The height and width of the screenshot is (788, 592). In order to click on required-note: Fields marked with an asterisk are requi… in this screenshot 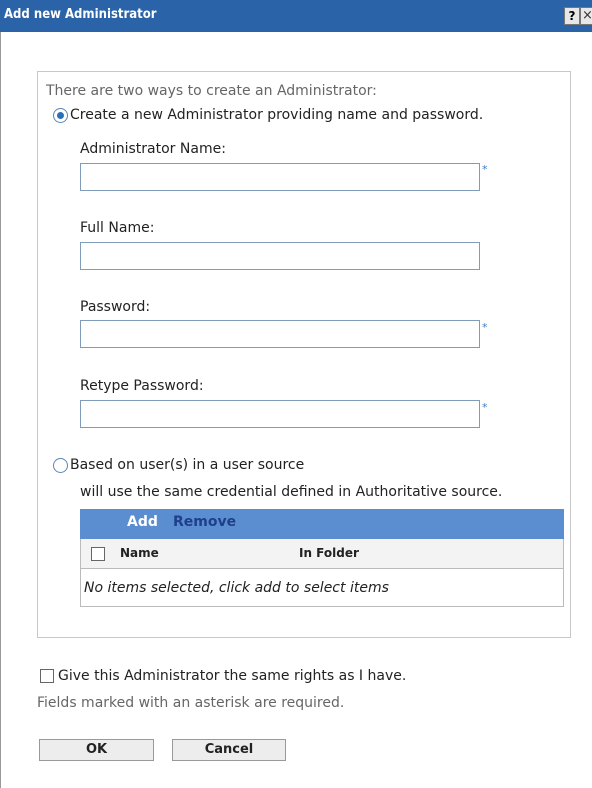, I will do `click(191, 703)`.